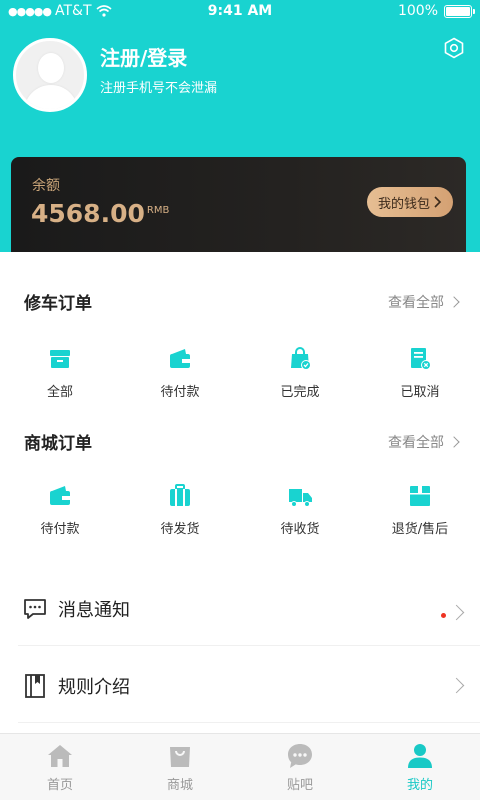 Image resolution: width=480 pixels, height=800 pixels. What do you see at coordinates (240, 686) in the screenshot?
I see `rules-intro-row: 规则介绍` at bounding box center [240, 686].